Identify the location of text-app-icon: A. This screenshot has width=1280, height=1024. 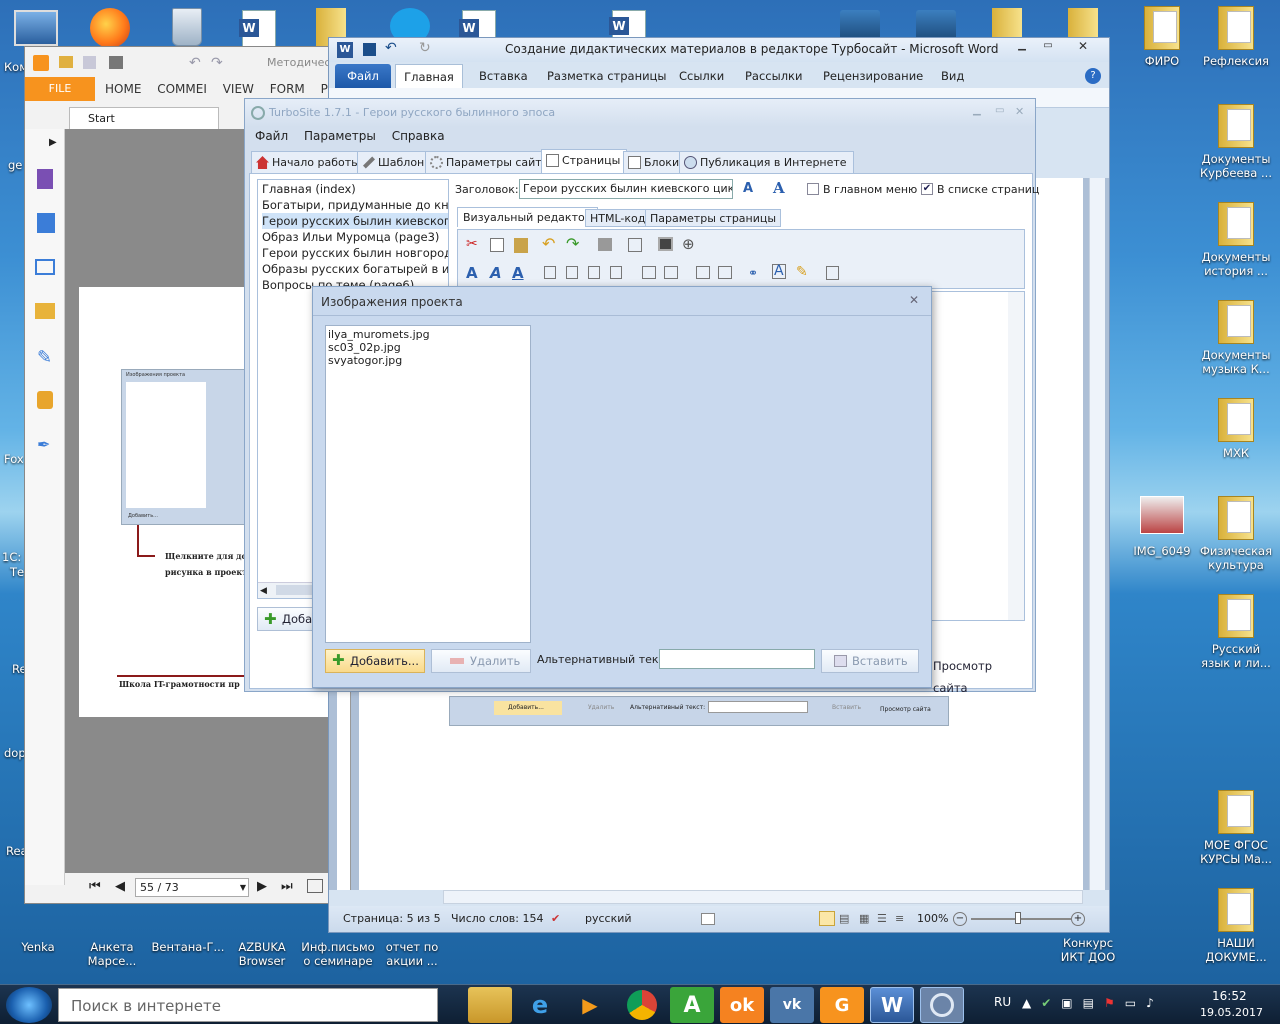
(692, 1005).